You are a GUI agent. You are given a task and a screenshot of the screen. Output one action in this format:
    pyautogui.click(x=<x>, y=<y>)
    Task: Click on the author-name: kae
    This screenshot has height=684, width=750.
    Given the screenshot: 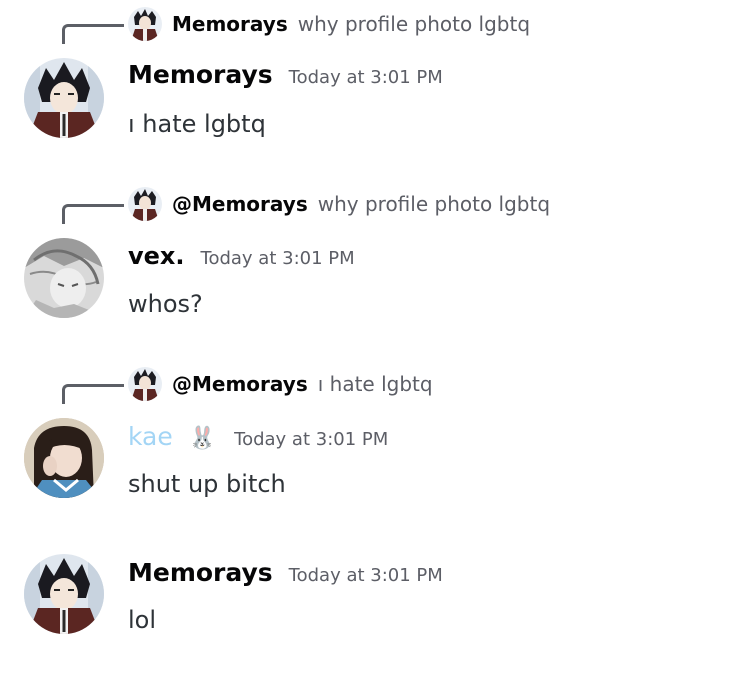 What is the action you would take?
    pyautogui.click(x=150, y=436)
    